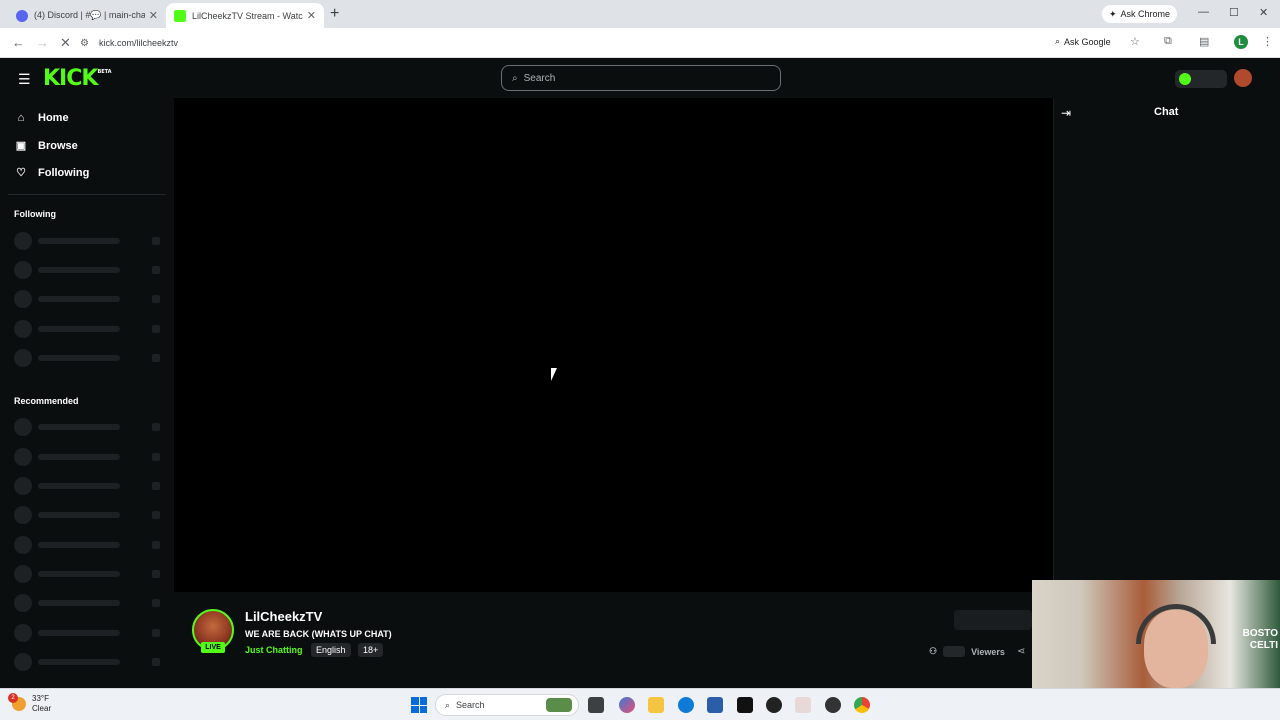  What do you see at coordinates (1263, 645) in the screenshot?
I see `banner-line-2: CELTI` at bounding box center [1263, 645].